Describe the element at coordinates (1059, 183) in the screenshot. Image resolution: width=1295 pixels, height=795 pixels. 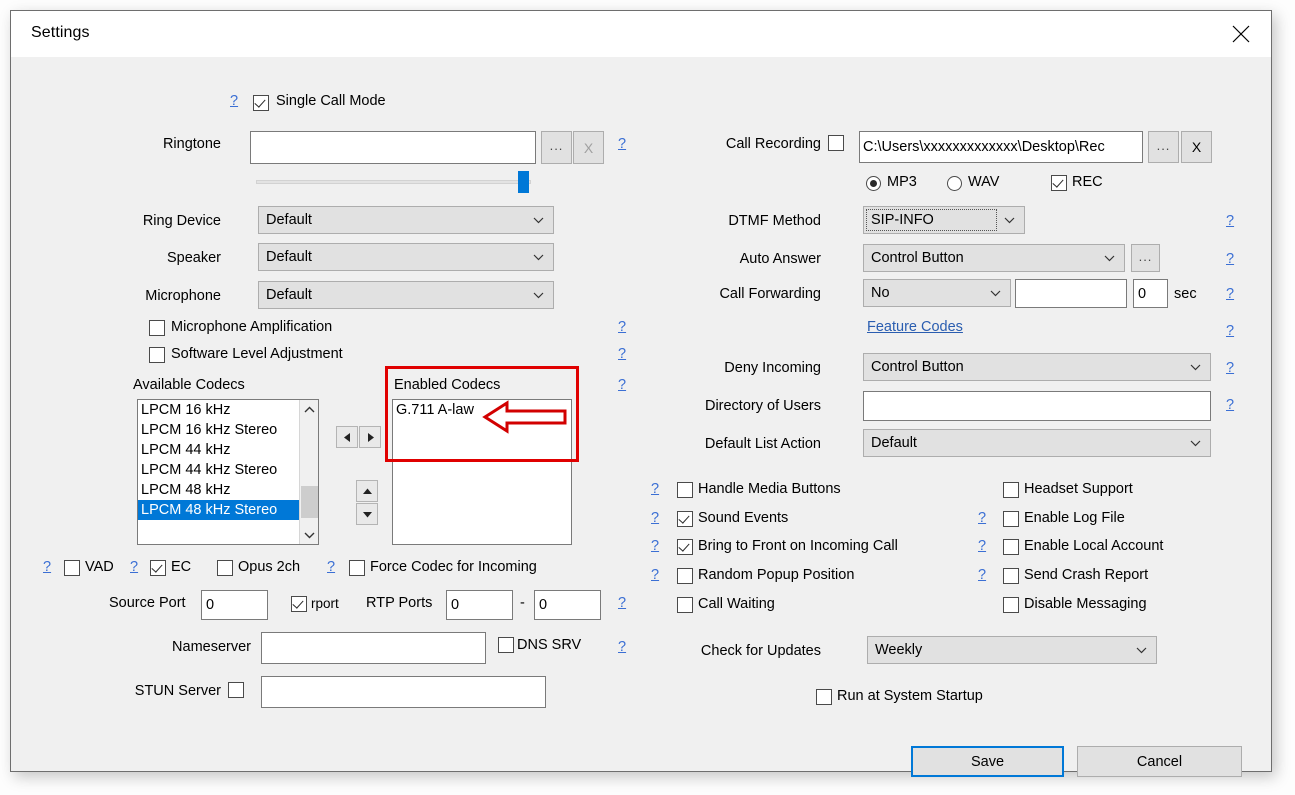
I see `checkbox-rec` at that location.